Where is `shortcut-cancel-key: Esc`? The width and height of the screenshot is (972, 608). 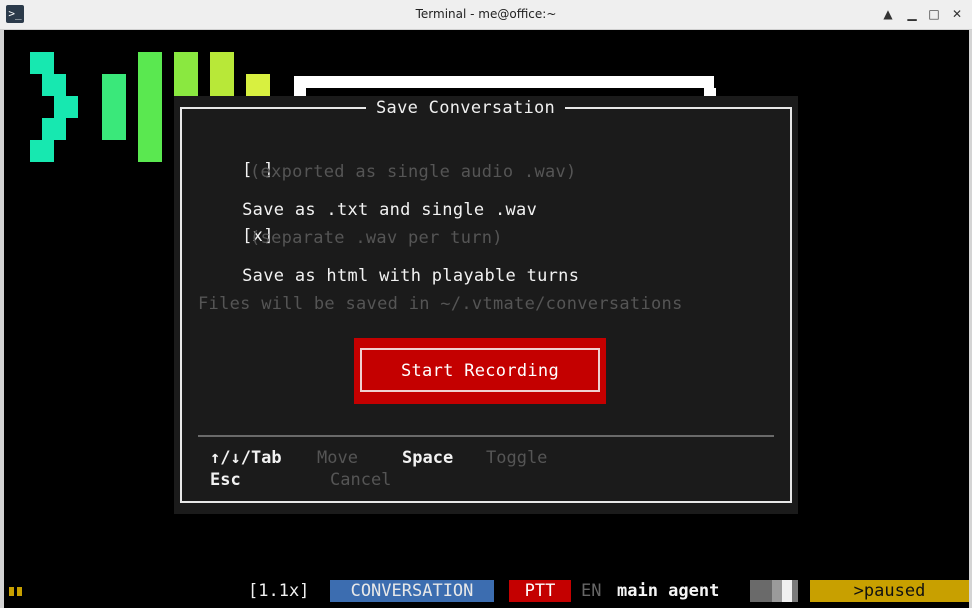 shortcut-cancel-key: Esc is located at coordinates (225, 480).